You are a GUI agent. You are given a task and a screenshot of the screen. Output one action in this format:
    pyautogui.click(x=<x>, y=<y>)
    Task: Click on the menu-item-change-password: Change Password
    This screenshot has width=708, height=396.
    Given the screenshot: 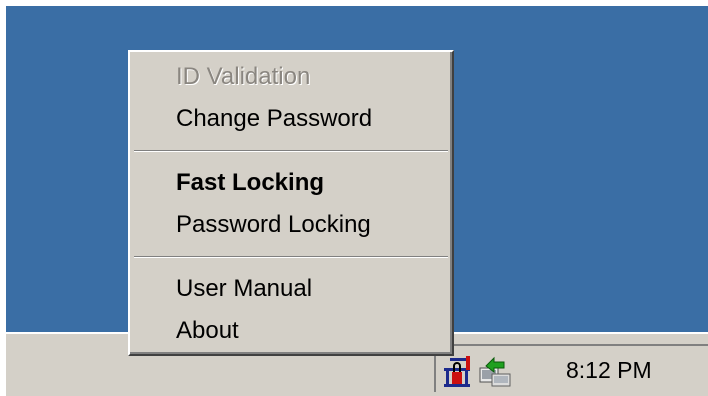 What is the action you would take?
    pyautogui.click(x=274, y=119)
    